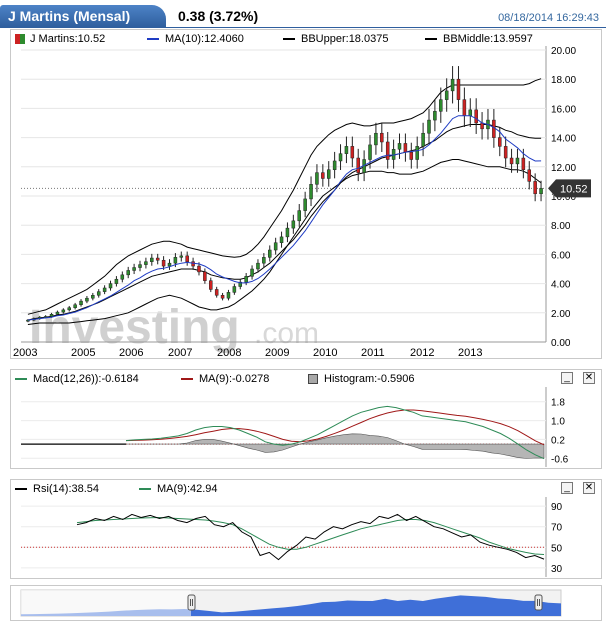 This screenshot has width=613, height=627. I want to click on histogram-legend-item: Histogram:-0.5906, so click(361, 379).